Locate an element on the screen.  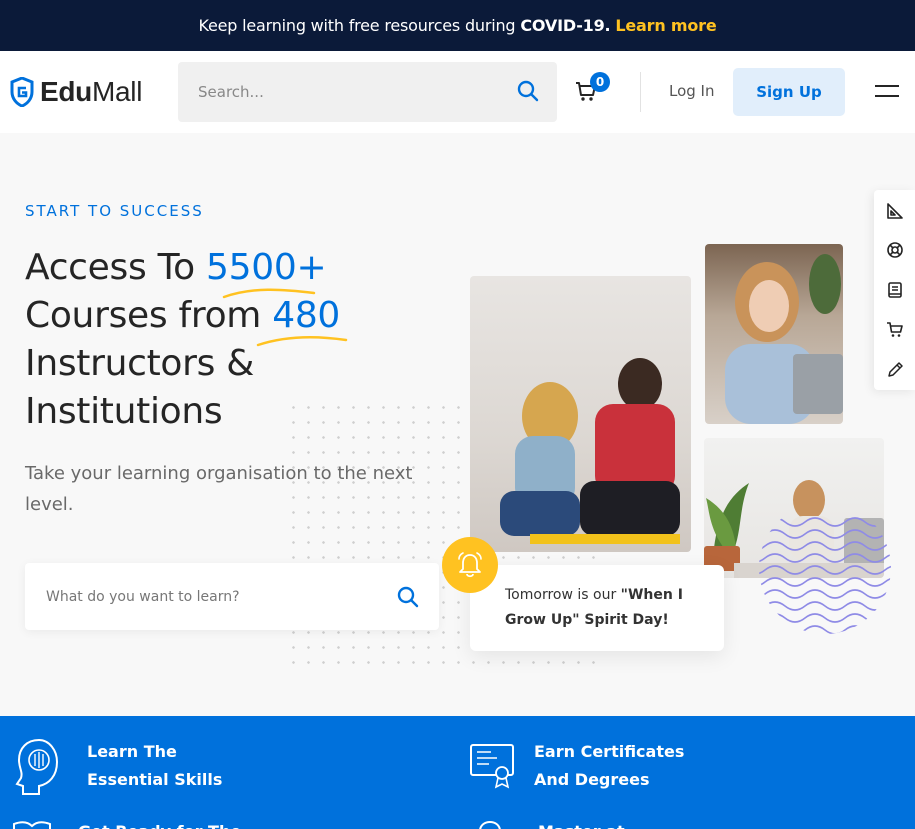
menu-icon is located at coordinates (887, 92).